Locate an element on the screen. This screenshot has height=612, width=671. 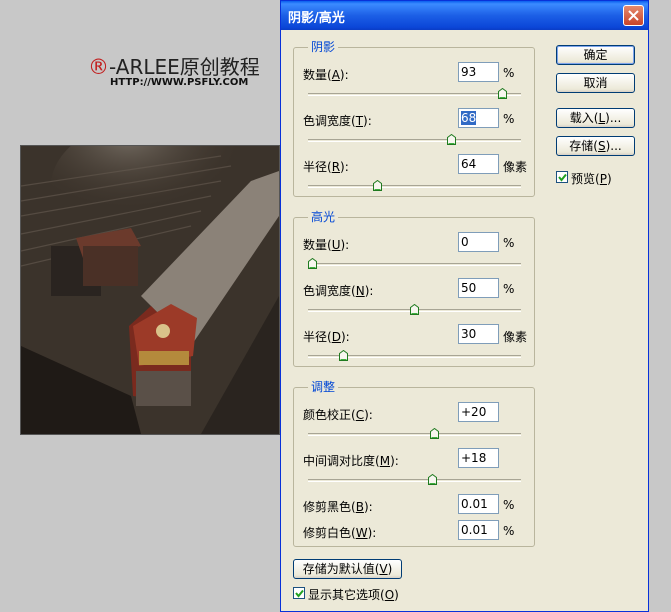
dialog-titlebar: 阴影/高光 is located at coordinates (464, 15).